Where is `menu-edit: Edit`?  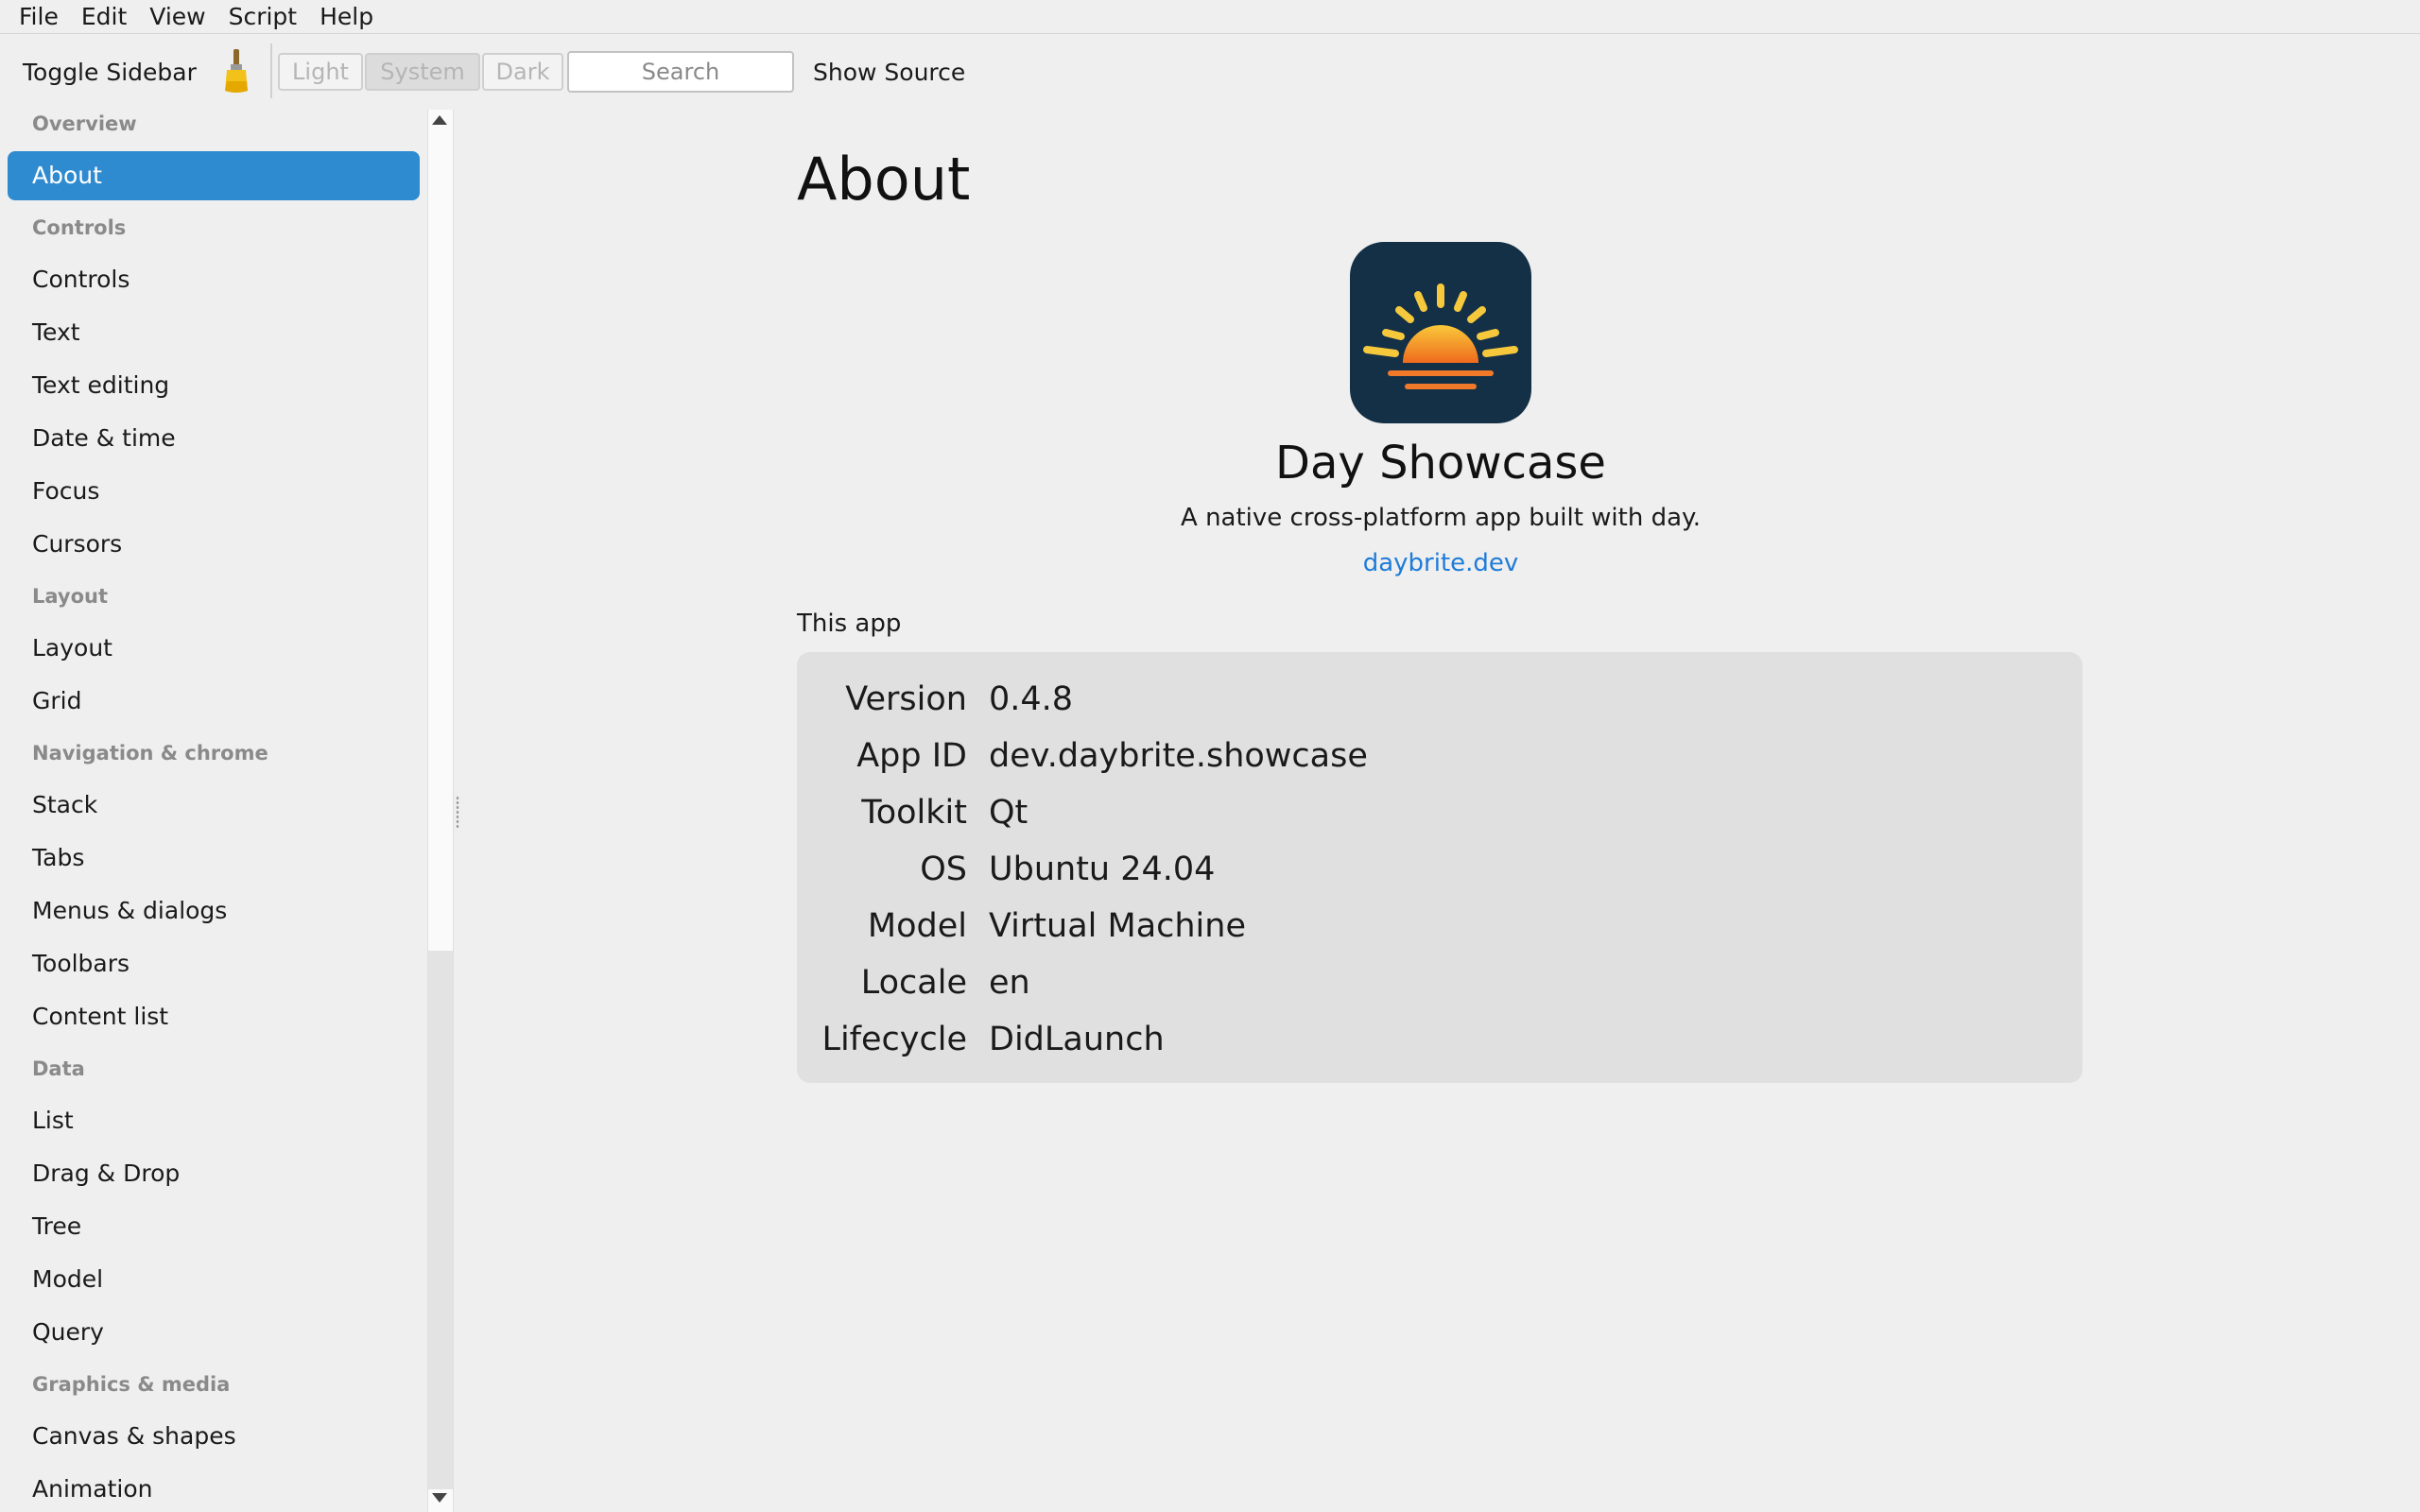
menu-edit: Edit is located at coordinates (106, 16).